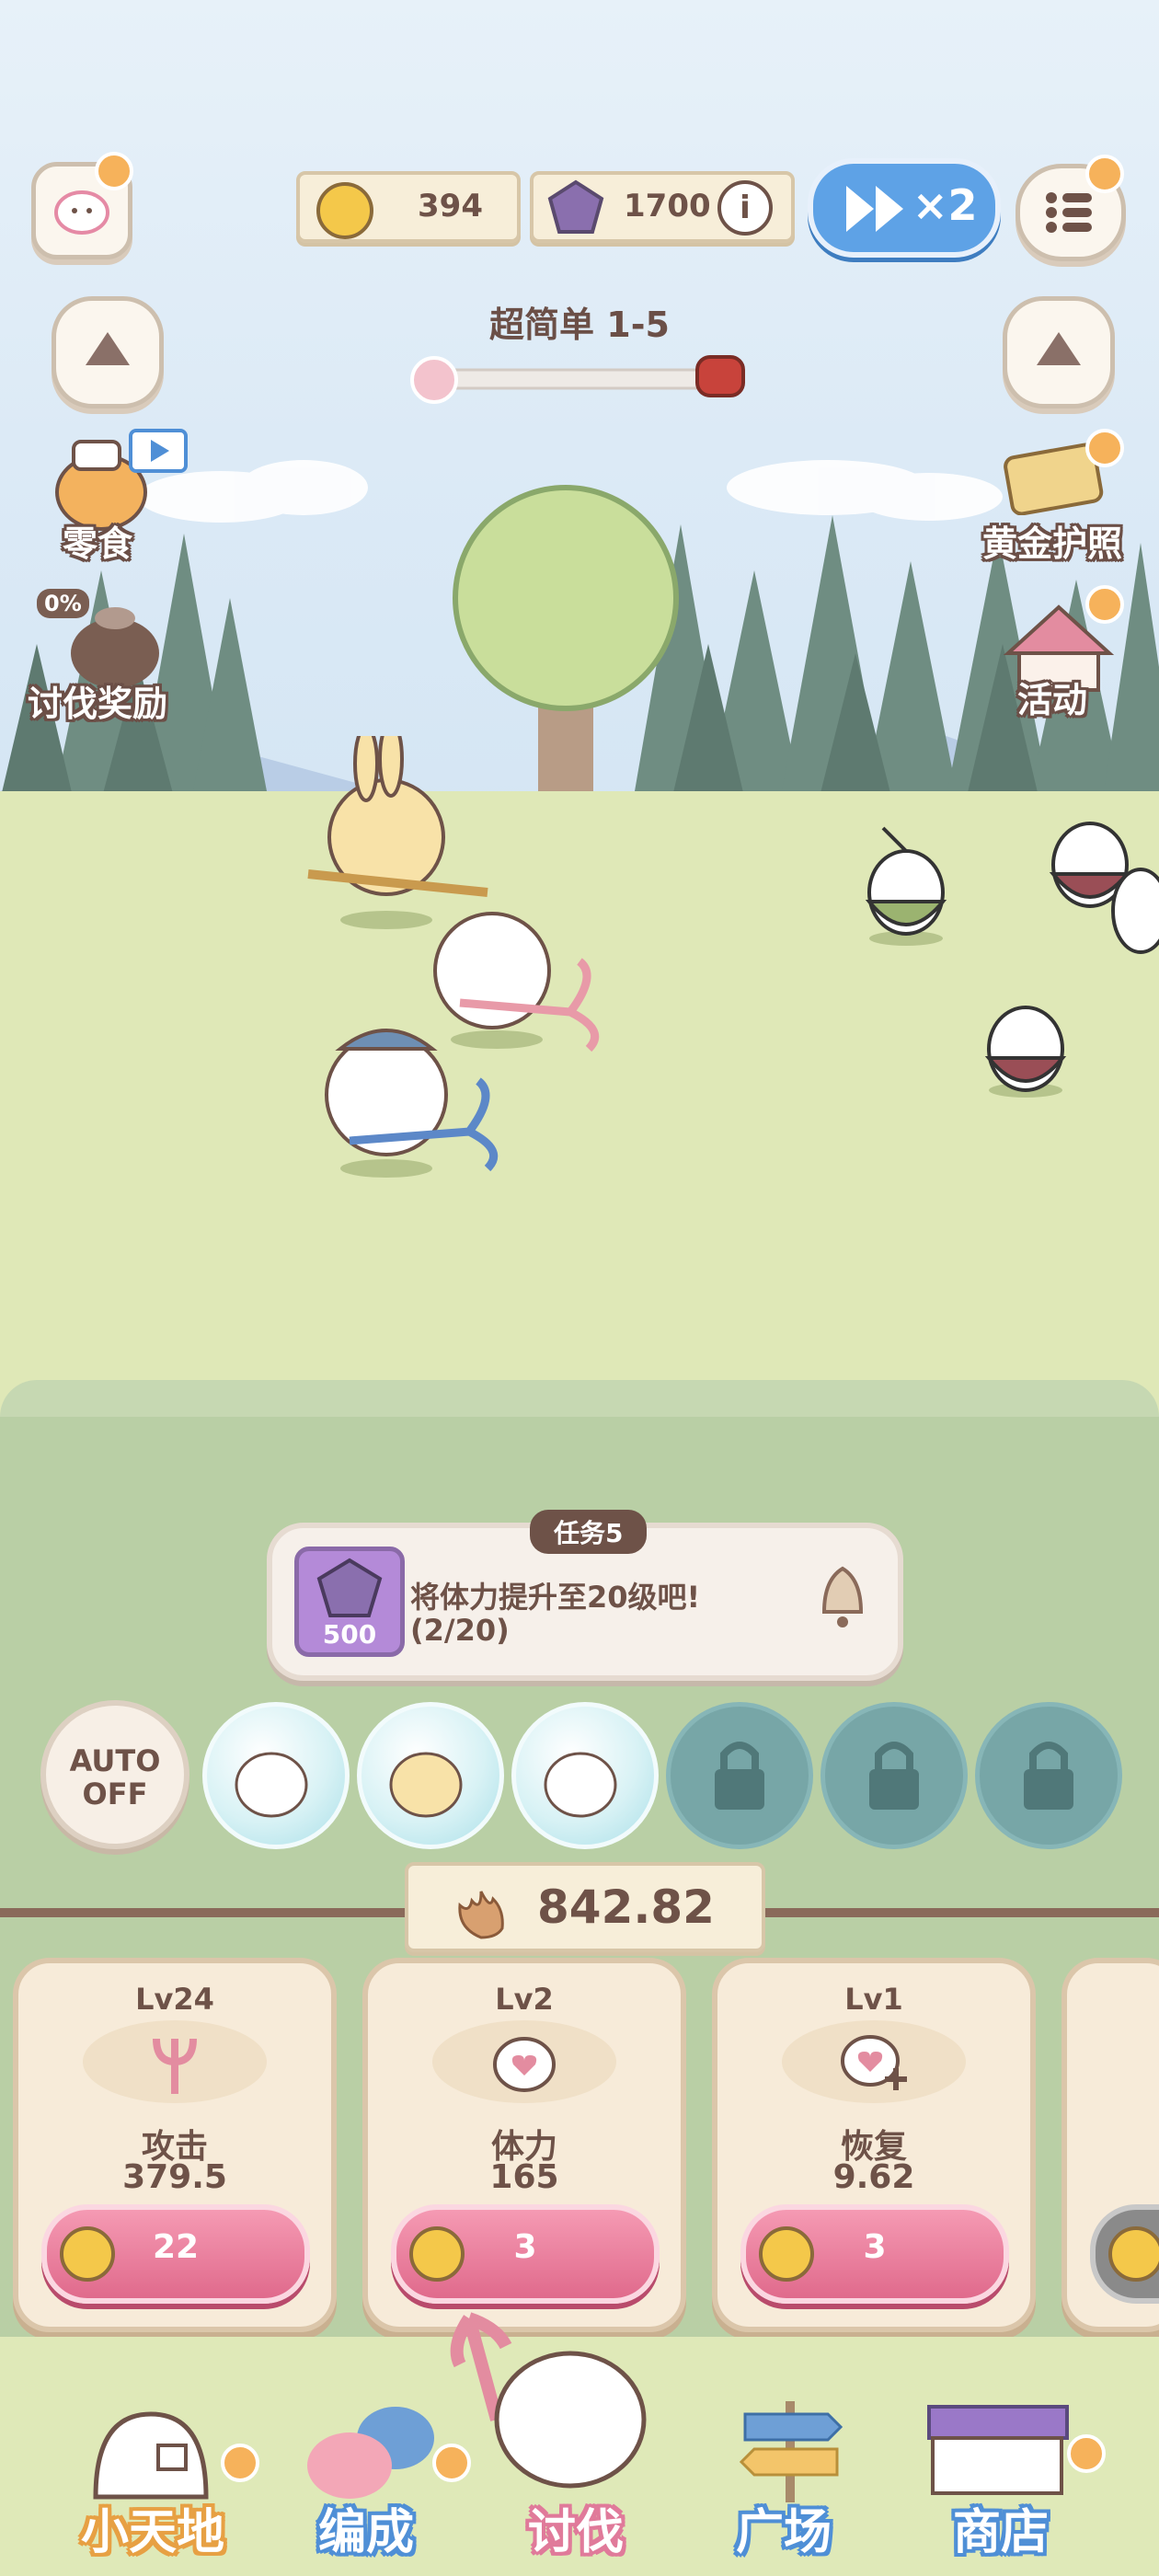 Image resolution: width=1159 pixels, height=2576 pixels. I want to click on home-notify-dot, so click(240, 2463).